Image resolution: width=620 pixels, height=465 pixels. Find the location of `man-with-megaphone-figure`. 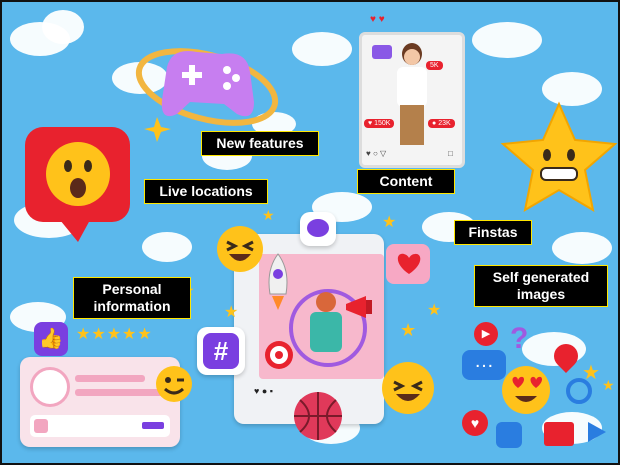

man-with-megaphone-figure is located at coordinates (326, 332).